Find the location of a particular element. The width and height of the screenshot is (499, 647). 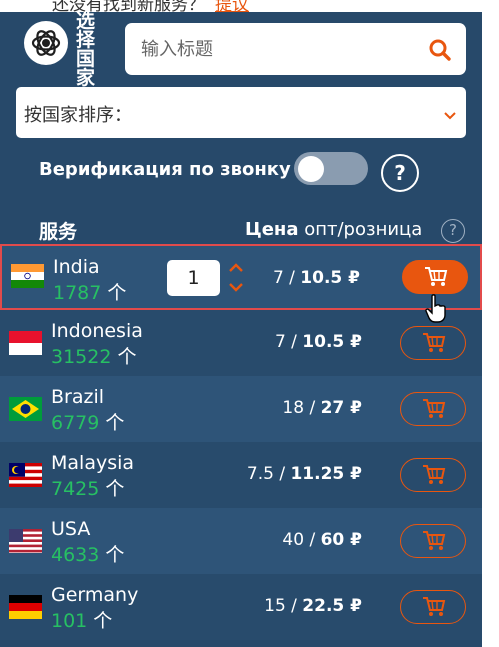

table-row: Indonesia 31522 个 7 / 10.5 ₽ is located at coordinates (241, 343).